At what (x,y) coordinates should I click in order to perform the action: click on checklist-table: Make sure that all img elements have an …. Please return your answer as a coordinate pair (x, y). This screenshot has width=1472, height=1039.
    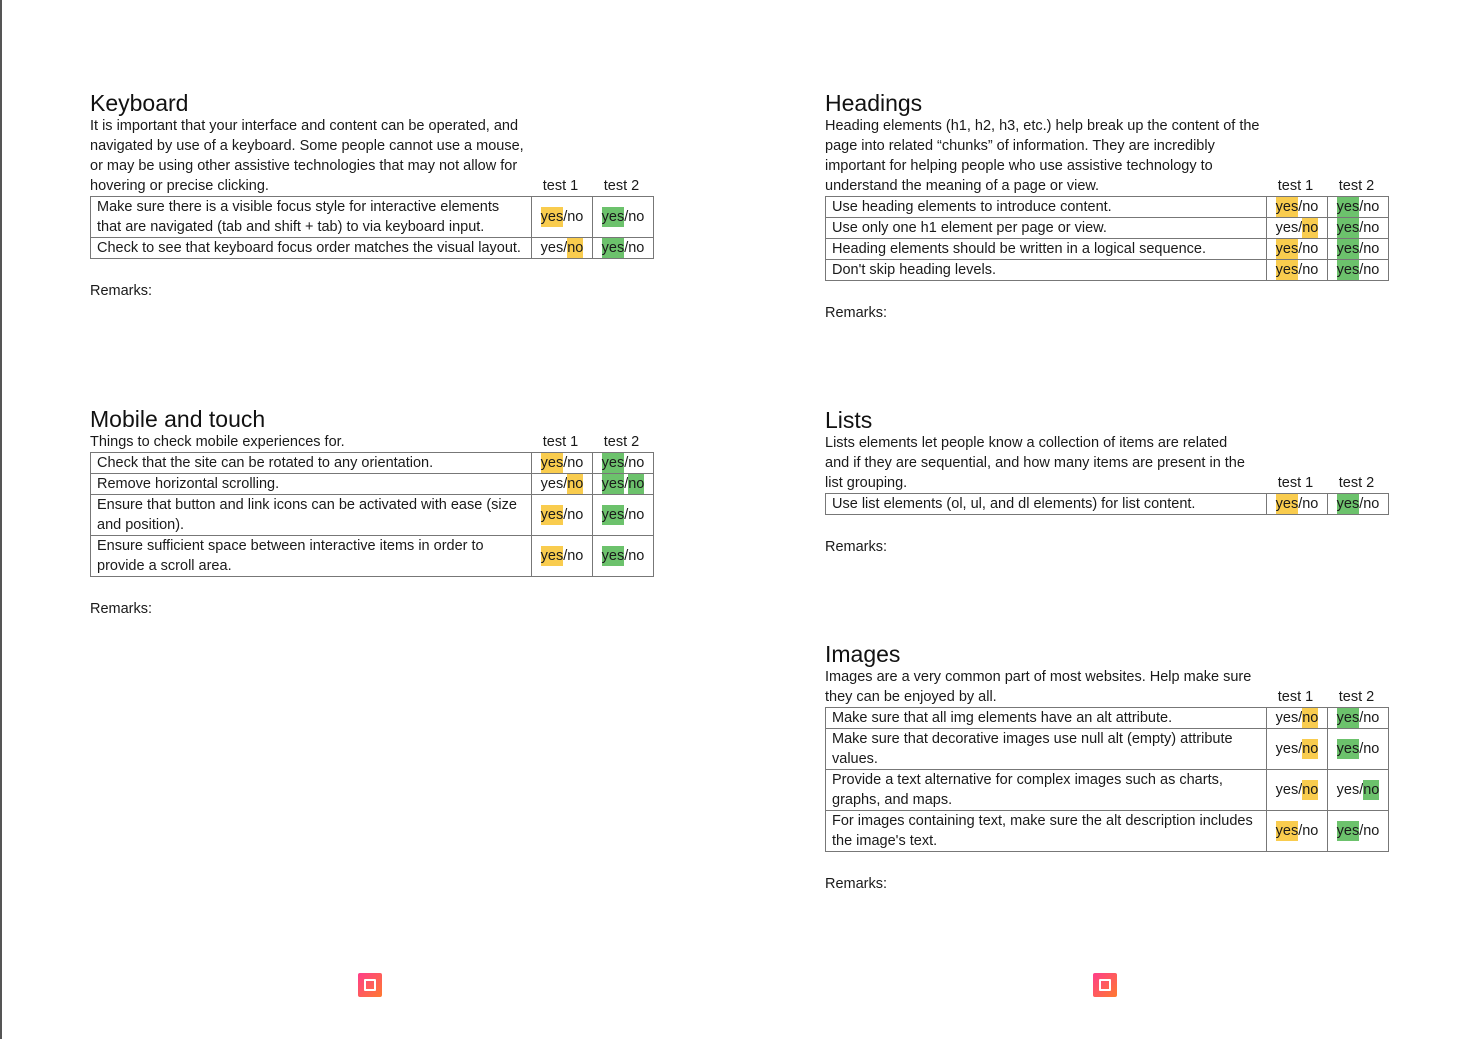
    Looking at the image, I should click on (1107, 779).